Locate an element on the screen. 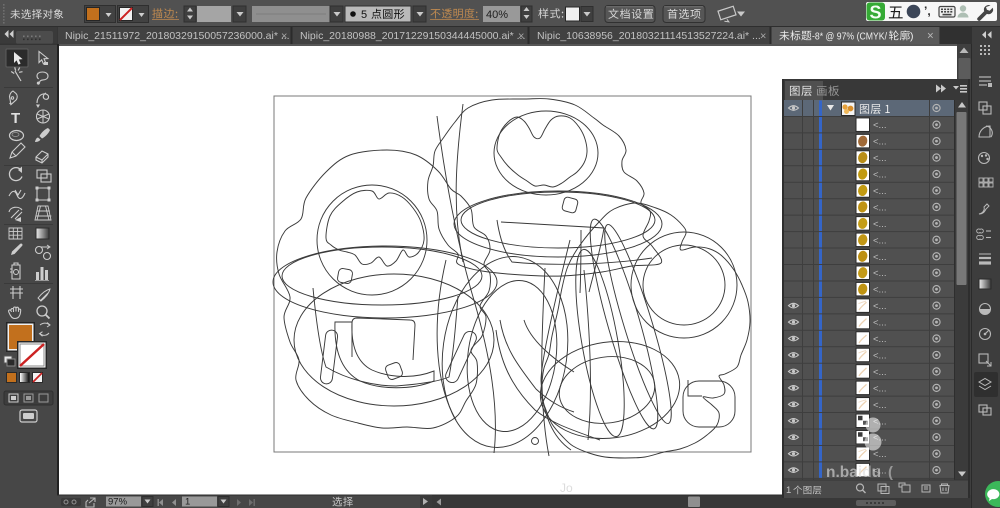 Image resolution: width=1000 pixels, height=508 pixels. svg-text: S is located at coordinates (875, 12).